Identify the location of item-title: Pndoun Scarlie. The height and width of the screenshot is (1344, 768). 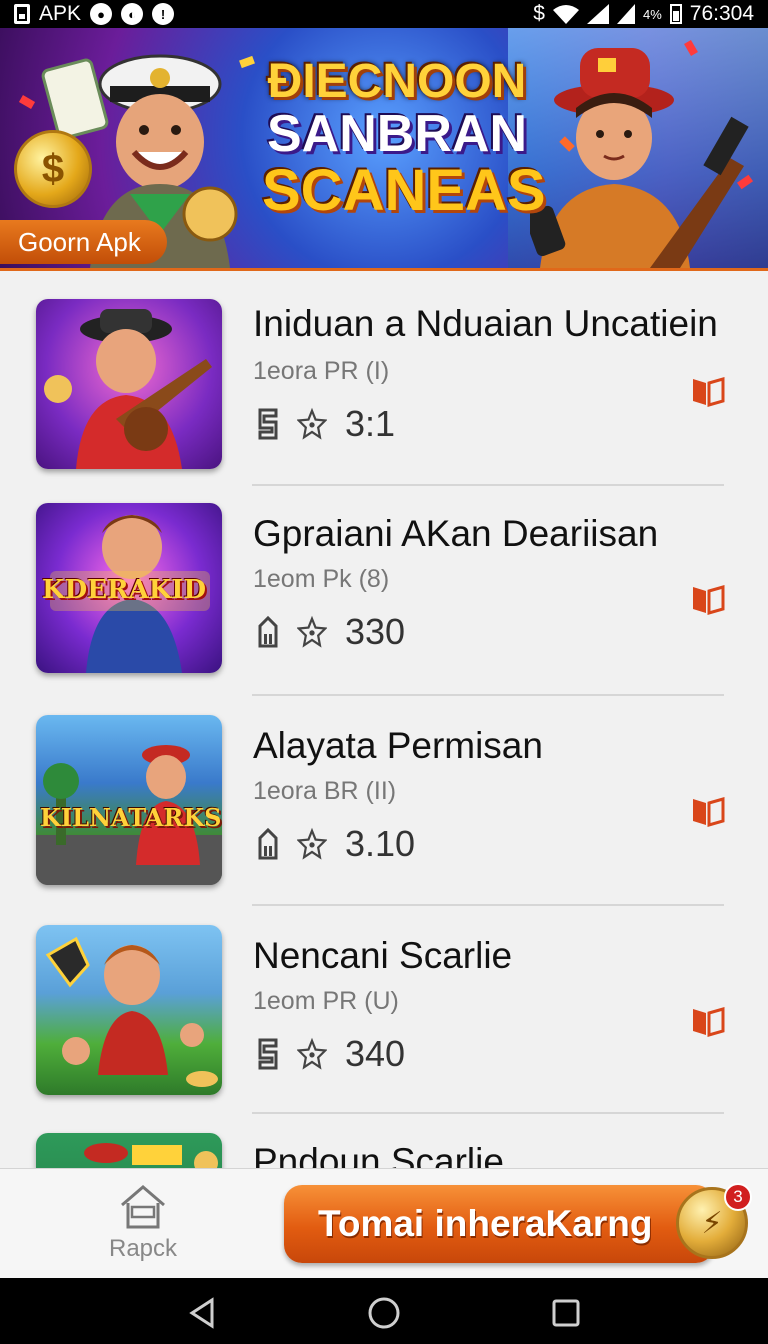
(378, 1154).